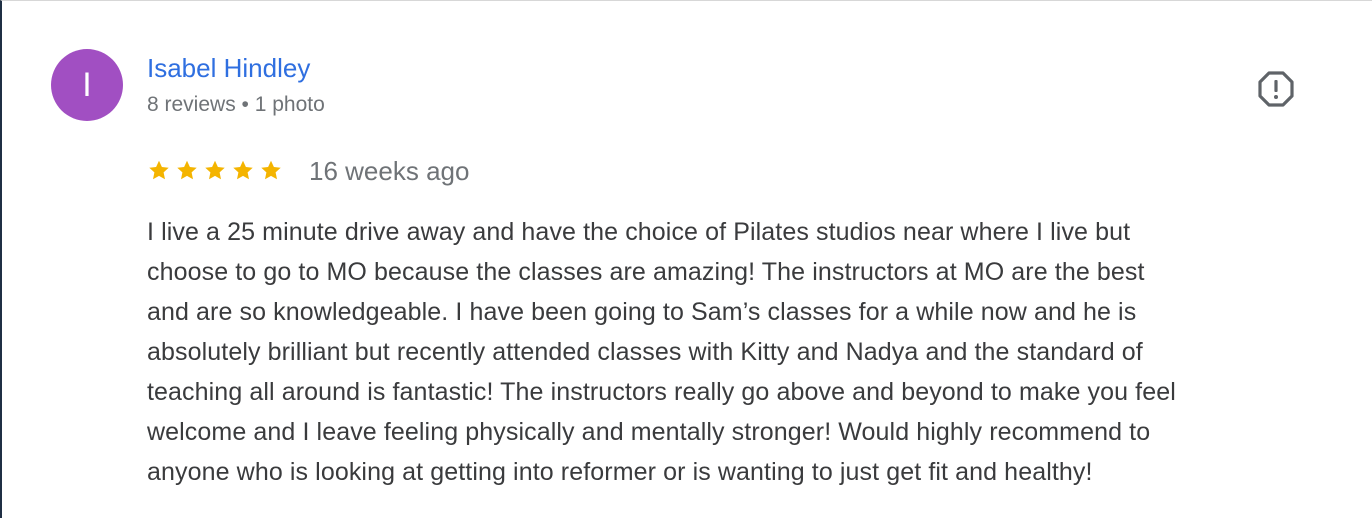 The width and height of the screenshot is (1372, 518). What do you see at coordinates (228, 68) in the screenshot?
I see `reviewer-name: Isabel Hindley` at bounding box center [228, 68].